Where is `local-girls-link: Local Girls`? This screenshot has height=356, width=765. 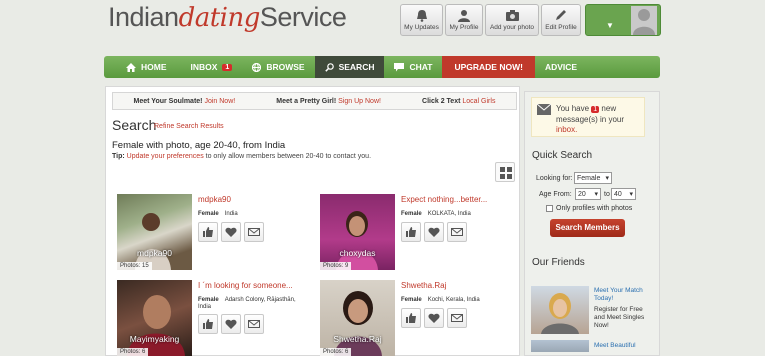
local-girls-link: Local Girls is located at coordinates (478, 101).